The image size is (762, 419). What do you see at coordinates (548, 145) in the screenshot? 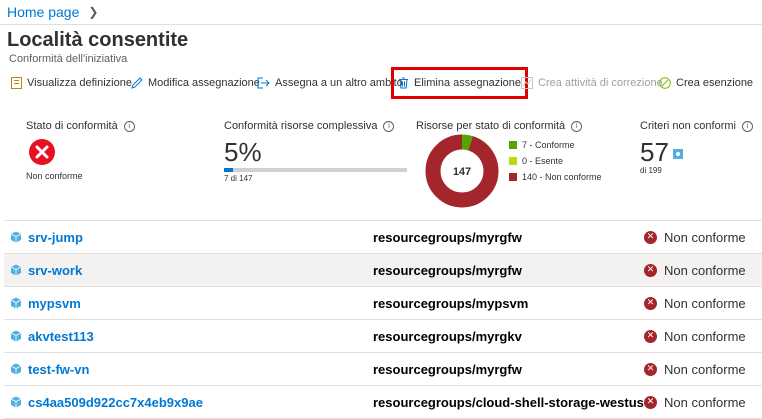
I see `legend-label: 7 - Conforme` at bounding box center [548, 145].